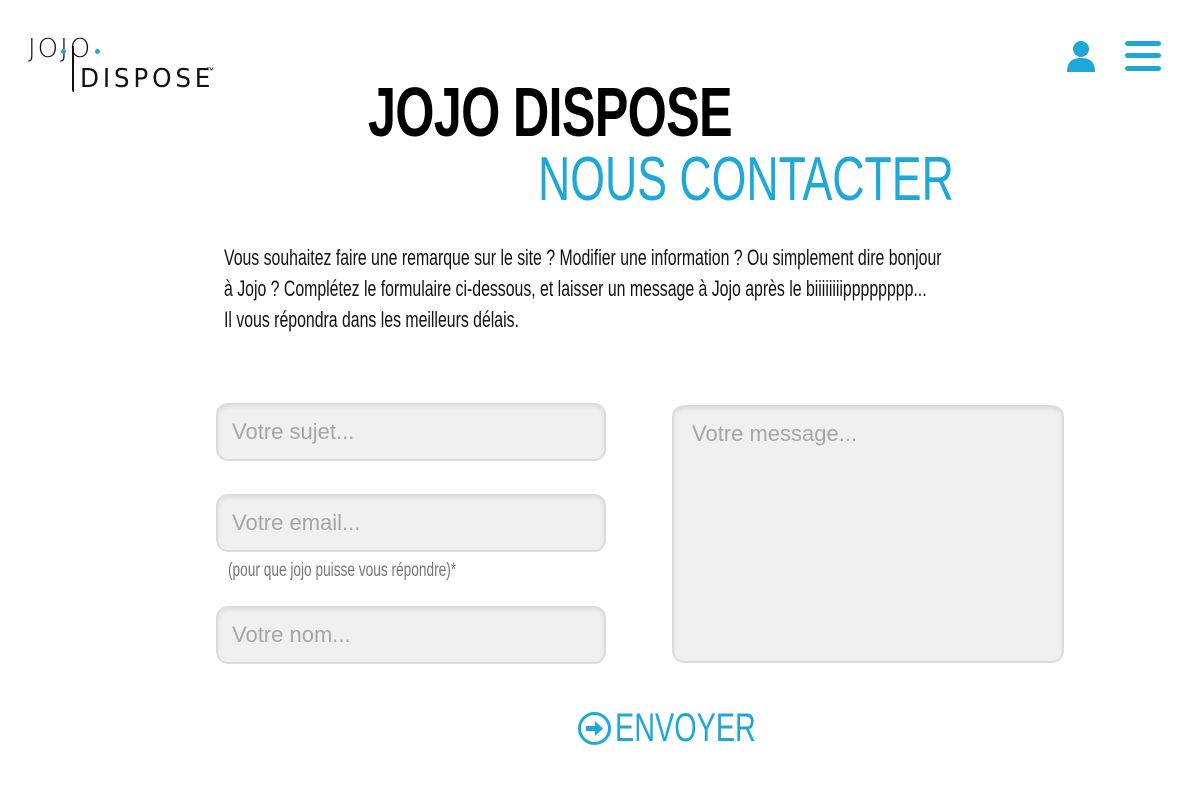 Image resolution: width=1200 pixels, height=803 pixels. Describe the element at coordinates (73, 69) in the screenshot. I see `logo-j-stroke` at that location.